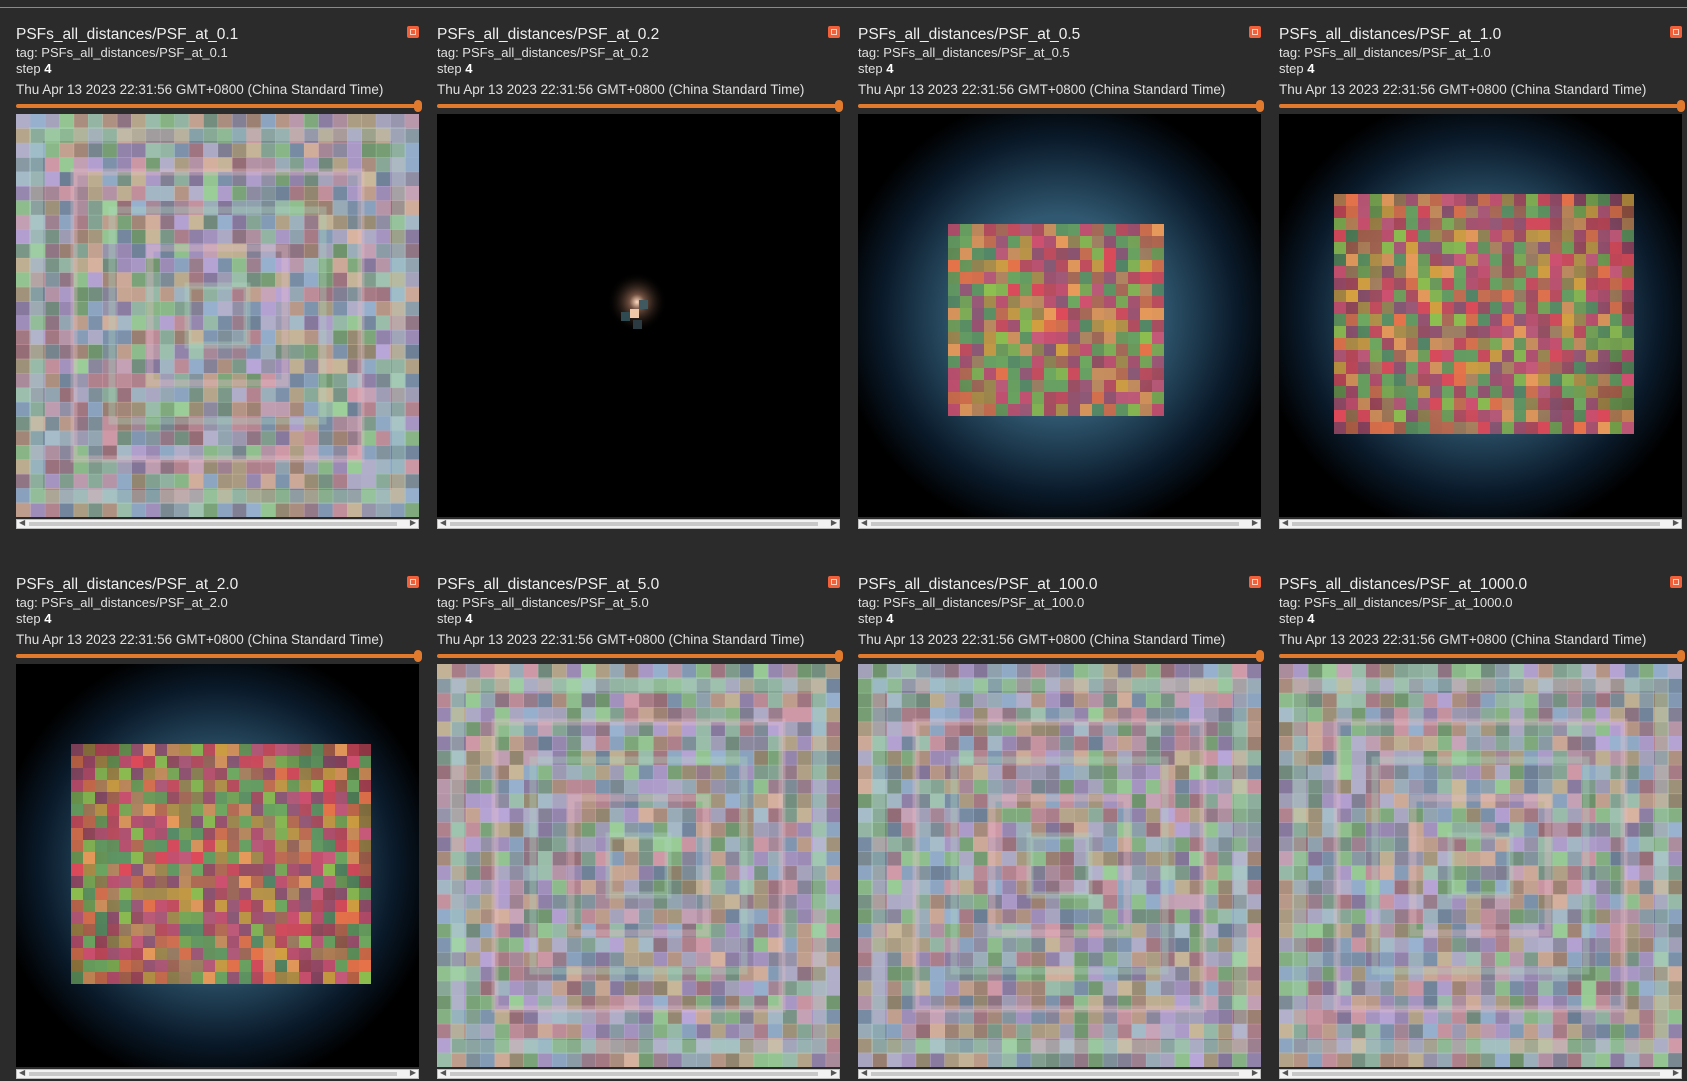  I want to click on card-tag: tag: PSFs_all_distances/PSF_at_5.0, so click(543, 602).